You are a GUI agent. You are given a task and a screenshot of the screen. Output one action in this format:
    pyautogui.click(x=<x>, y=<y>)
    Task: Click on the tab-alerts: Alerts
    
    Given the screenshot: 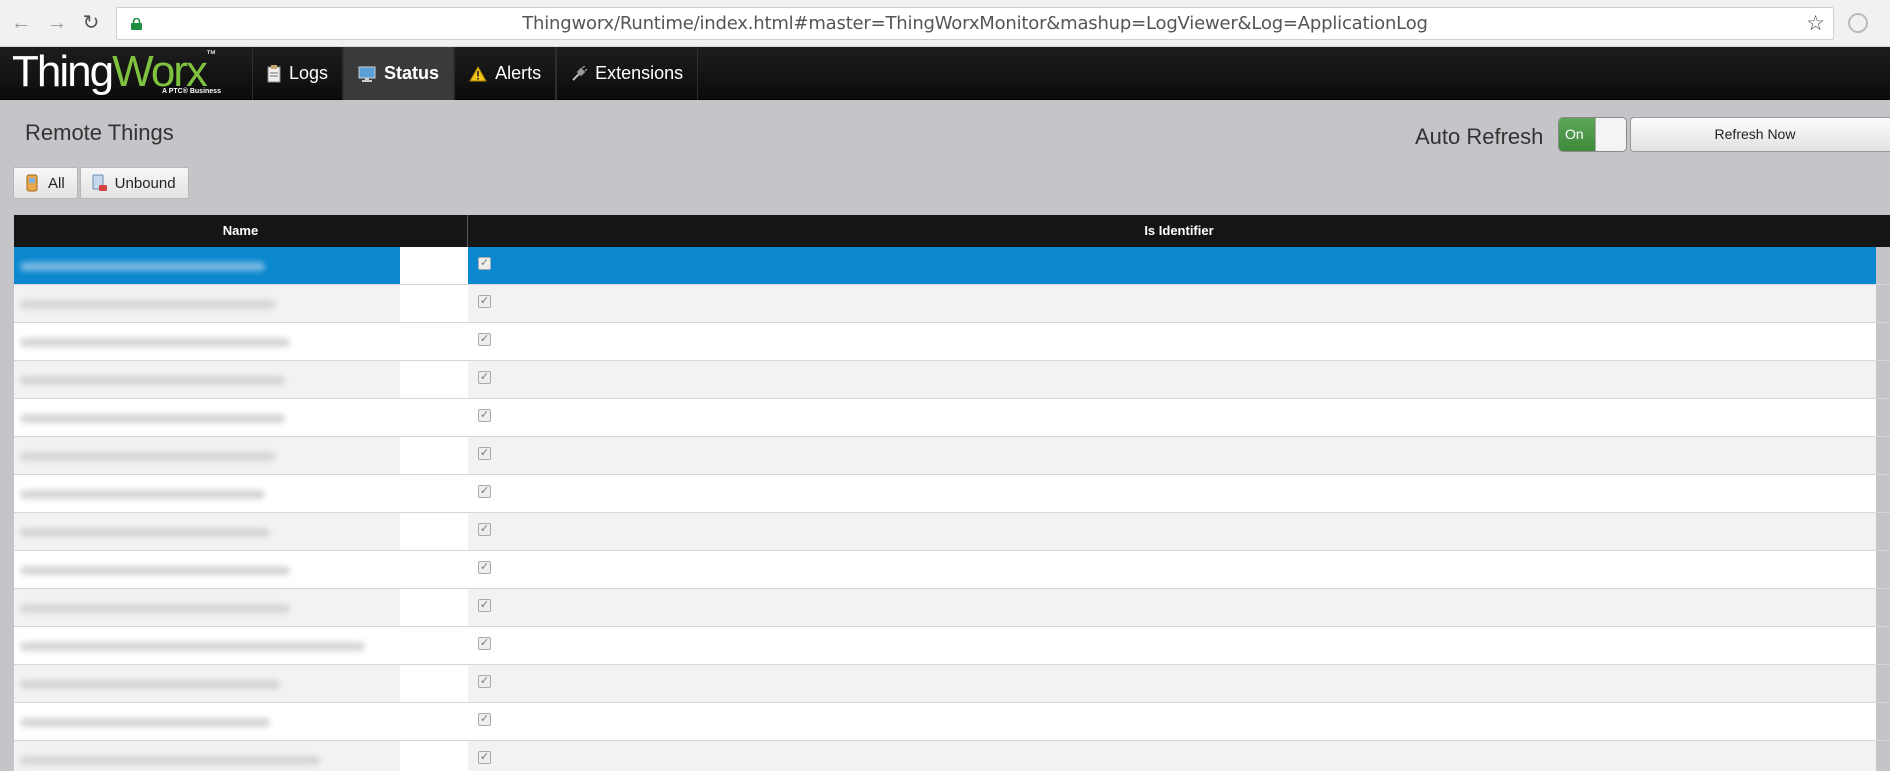 What is the action you would take?
    pyautogui.click(x=505, y=73)
    